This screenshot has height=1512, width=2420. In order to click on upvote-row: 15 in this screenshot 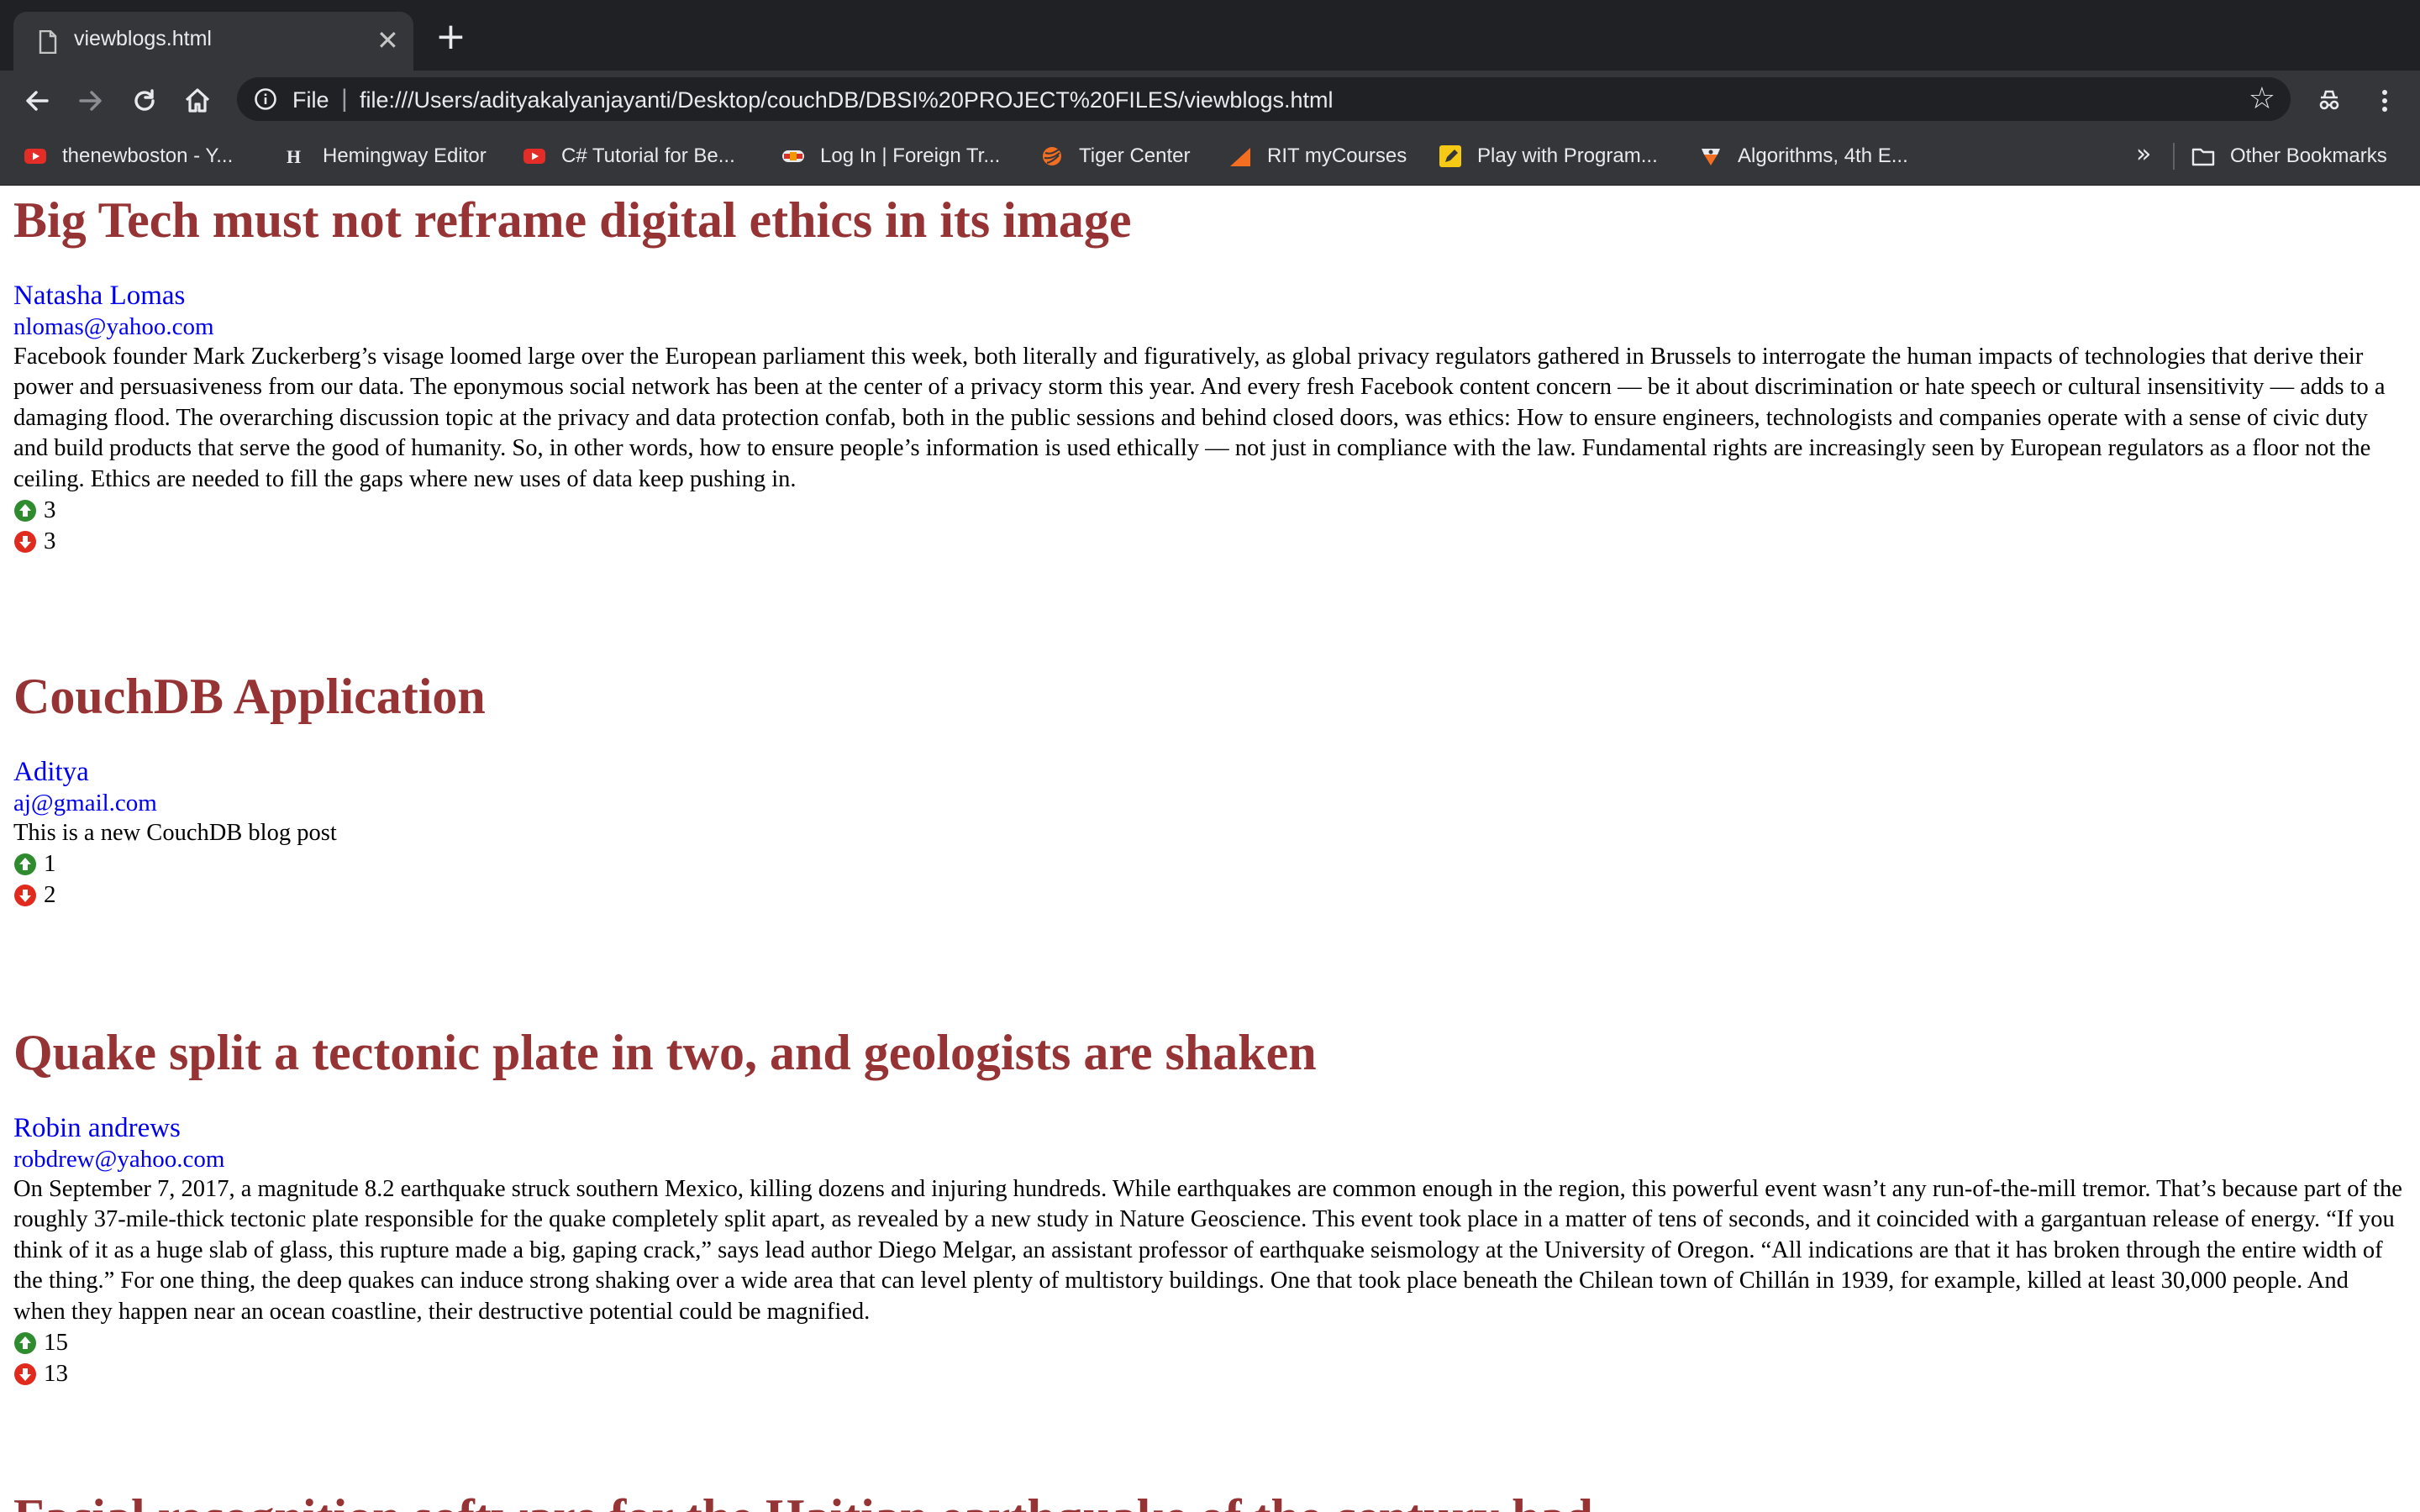, I will do `click(1208, 1342)`.